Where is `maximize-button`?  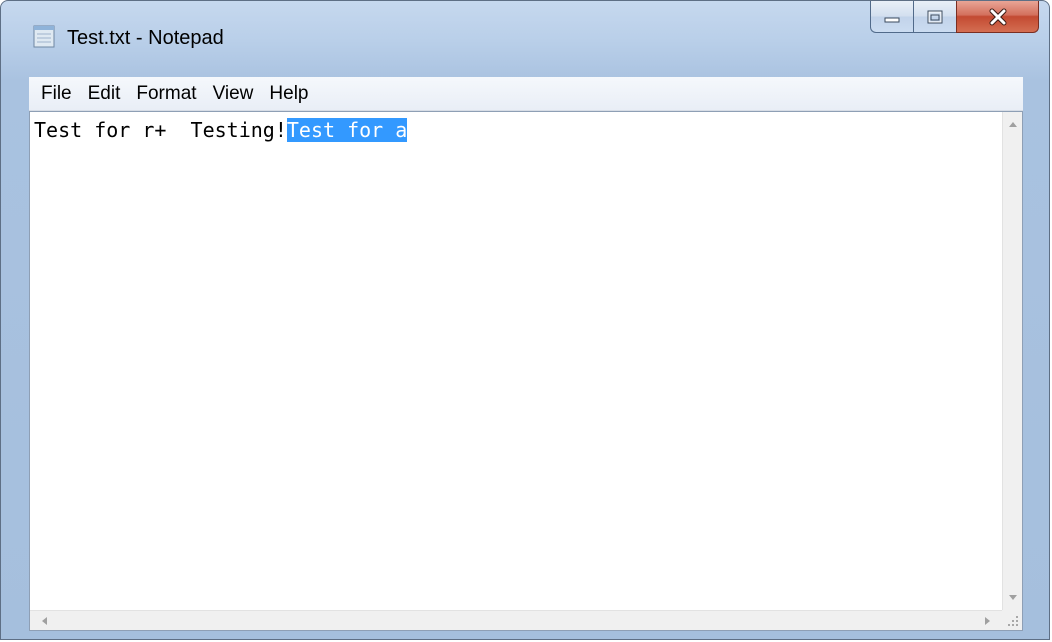
maximize-button is located at coordinates (934, 17).